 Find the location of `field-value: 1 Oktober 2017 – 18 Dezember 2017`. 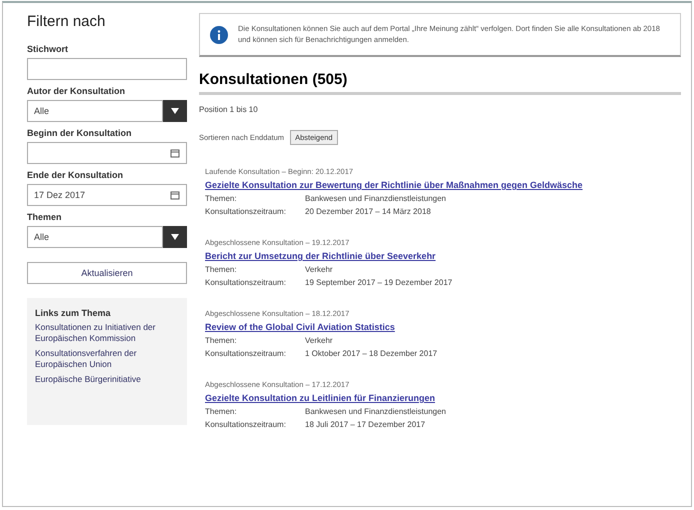

field-value: 1 Oktober 2017 – 18 Dezember 2017 is located at coordinates (371, 353).